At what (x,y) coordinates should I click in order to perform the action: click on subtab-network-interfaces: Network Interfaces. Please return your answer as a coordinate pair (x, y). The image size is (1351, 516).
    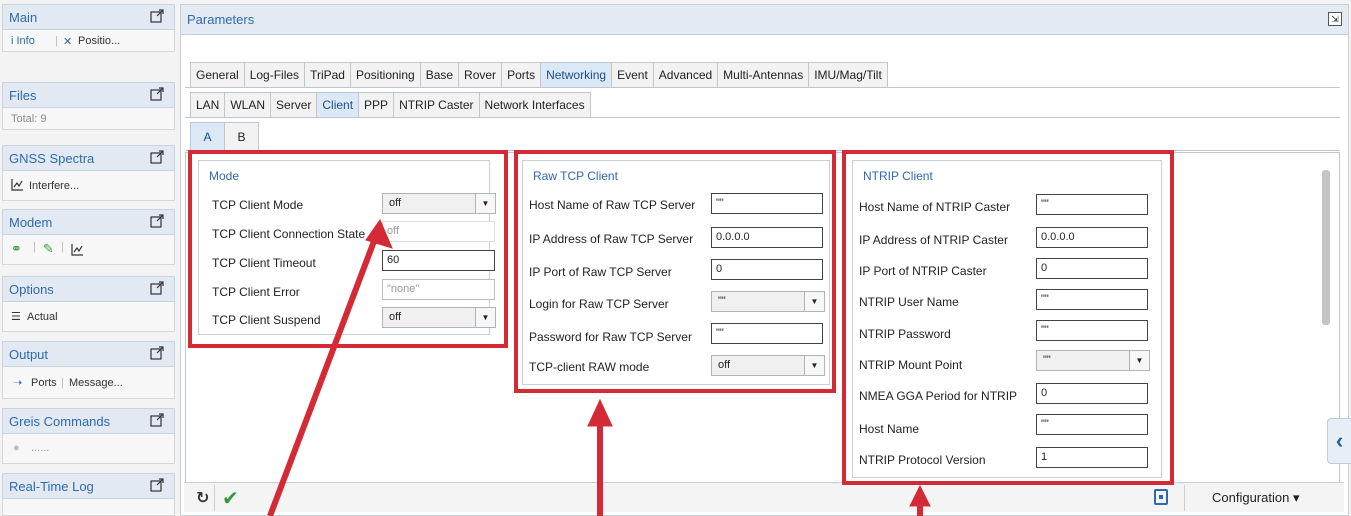
    Looking at the image, I should click on (534, 104).